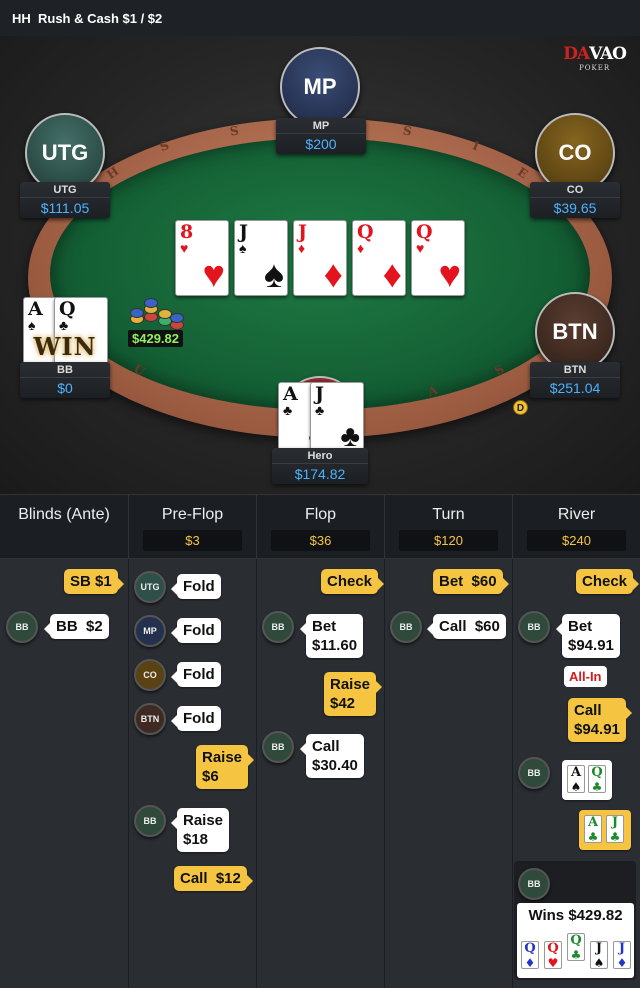  Describe the element at coordinates (261, 258) in the screenshot. I see `board-card: J ♠ ♠` at that location.